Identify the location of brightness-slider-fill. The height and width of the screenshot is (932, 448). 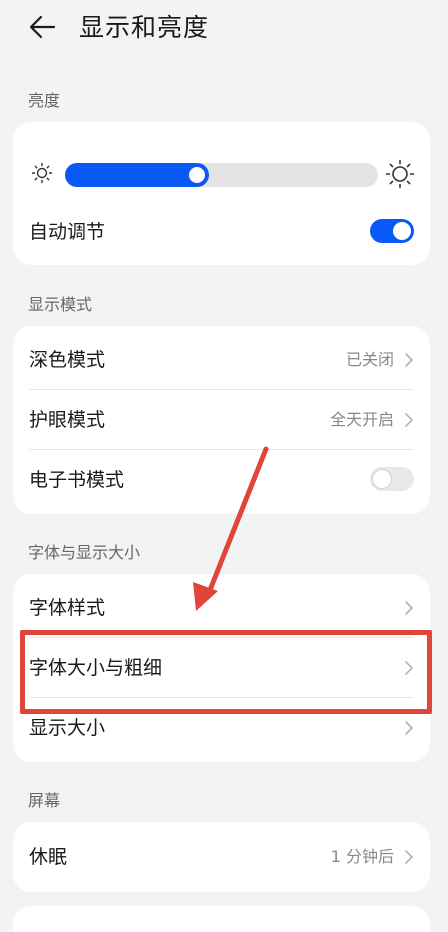
(137, 175).